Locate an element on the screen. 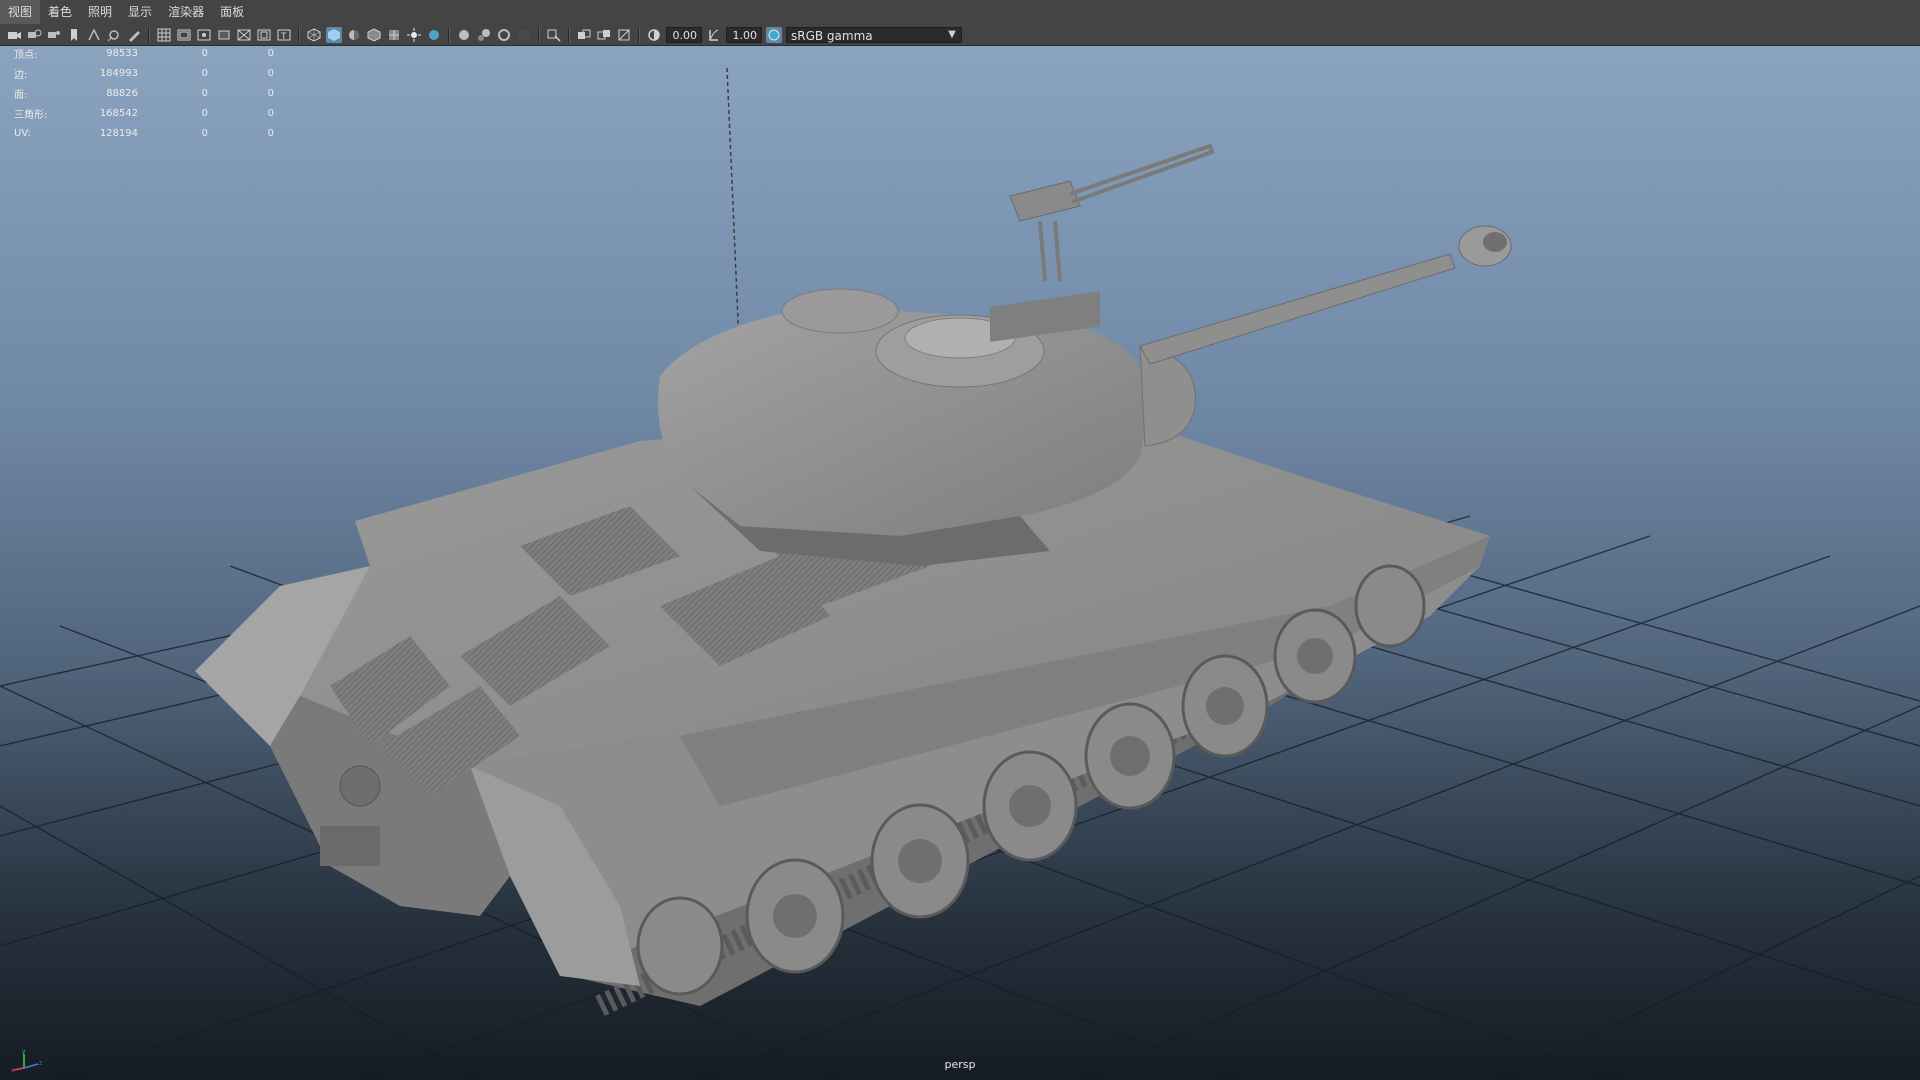  color-management-icon is located at coordinates (774, 34).